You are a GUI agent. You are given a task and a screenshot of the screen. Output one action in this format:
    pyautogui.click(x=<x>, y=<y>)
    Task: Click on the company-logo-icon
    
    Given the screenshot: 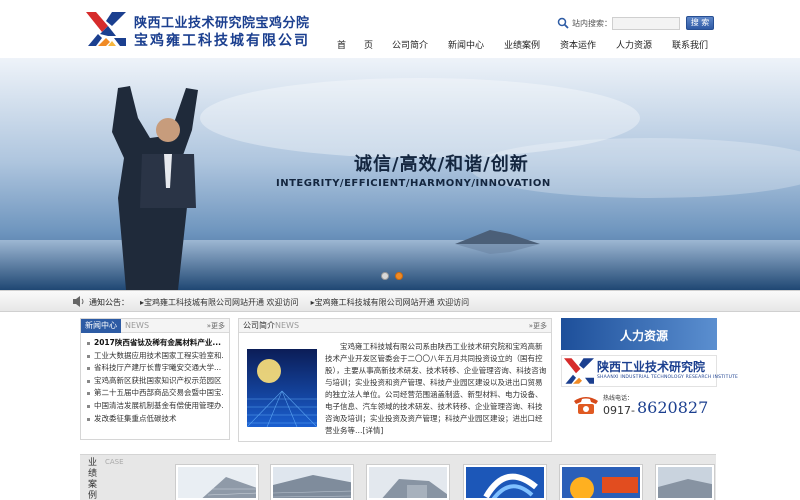 What is the action you would take?
    pyautogui.click(x=106, y=29)
    